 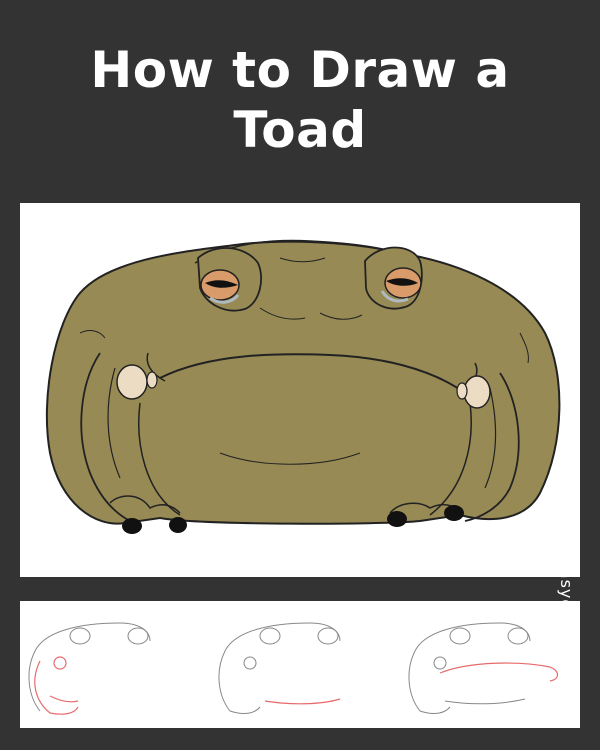 What do you see at coordinates (483, 668) in the screenshot?
I see `step-3-sketch` at bounding box center [483, 668].